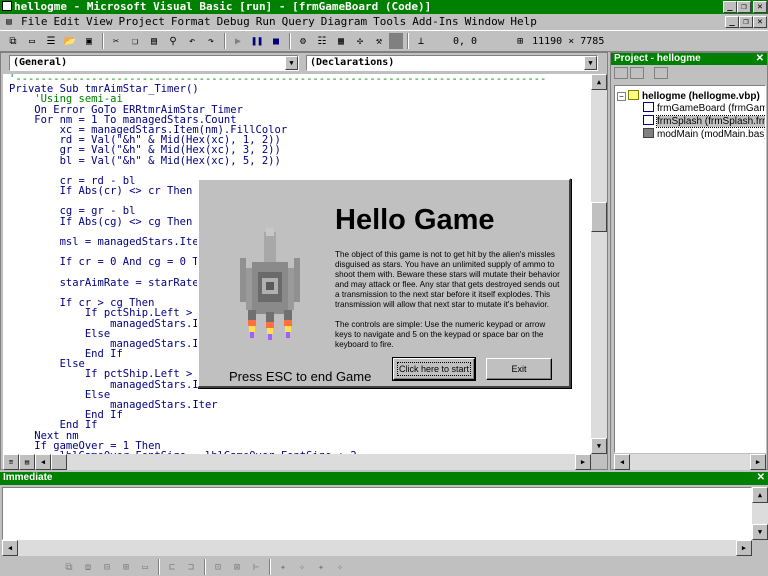 The image size is (768, 576). I want to click on undo-icon: ↶, so click(192, 41).